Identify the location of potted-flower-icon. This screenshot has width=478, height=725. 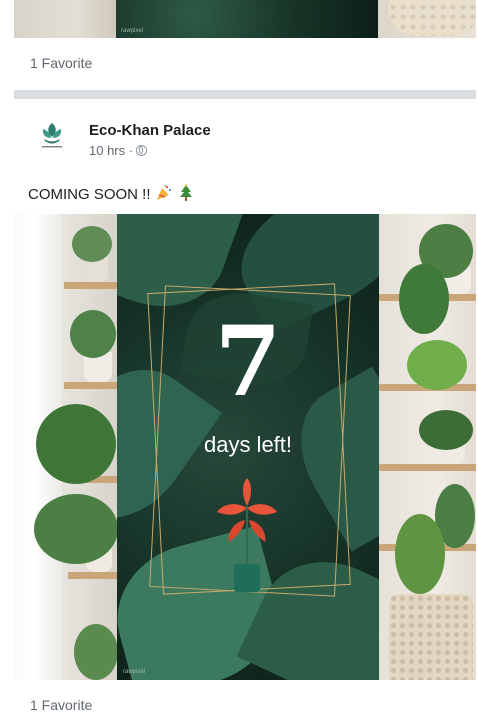
(247, 535).